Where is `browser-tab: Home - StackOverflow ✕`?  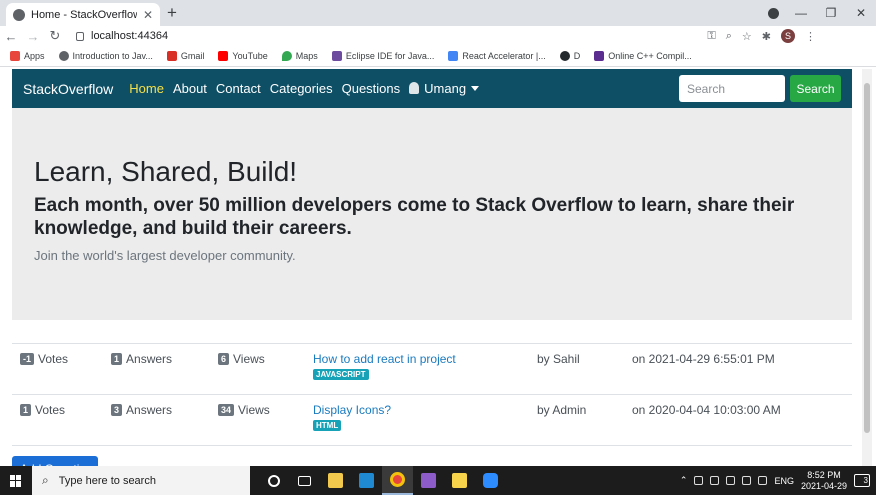 browser-tab: Home - StackOverflow ✕ is located at coordinates (83, 14).